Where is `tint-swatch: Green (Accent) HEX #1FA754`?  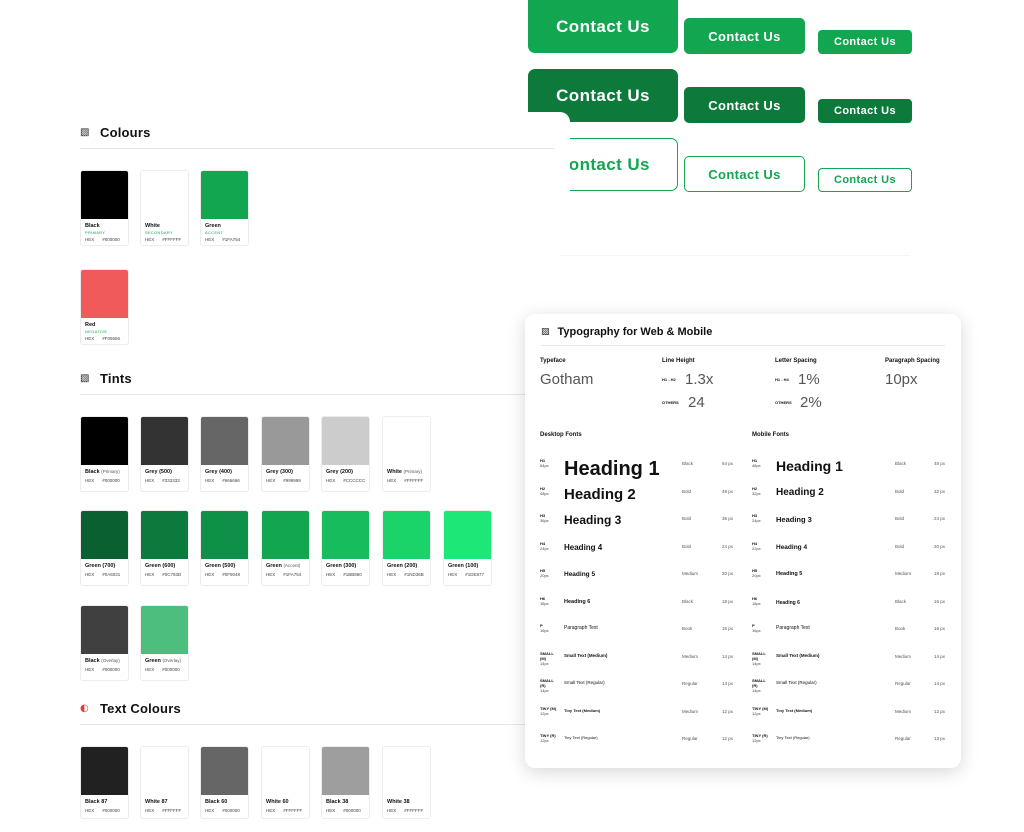
tint-swatch: Green (Accent) HEX #1FA754 is located at coordinates (285, 548).